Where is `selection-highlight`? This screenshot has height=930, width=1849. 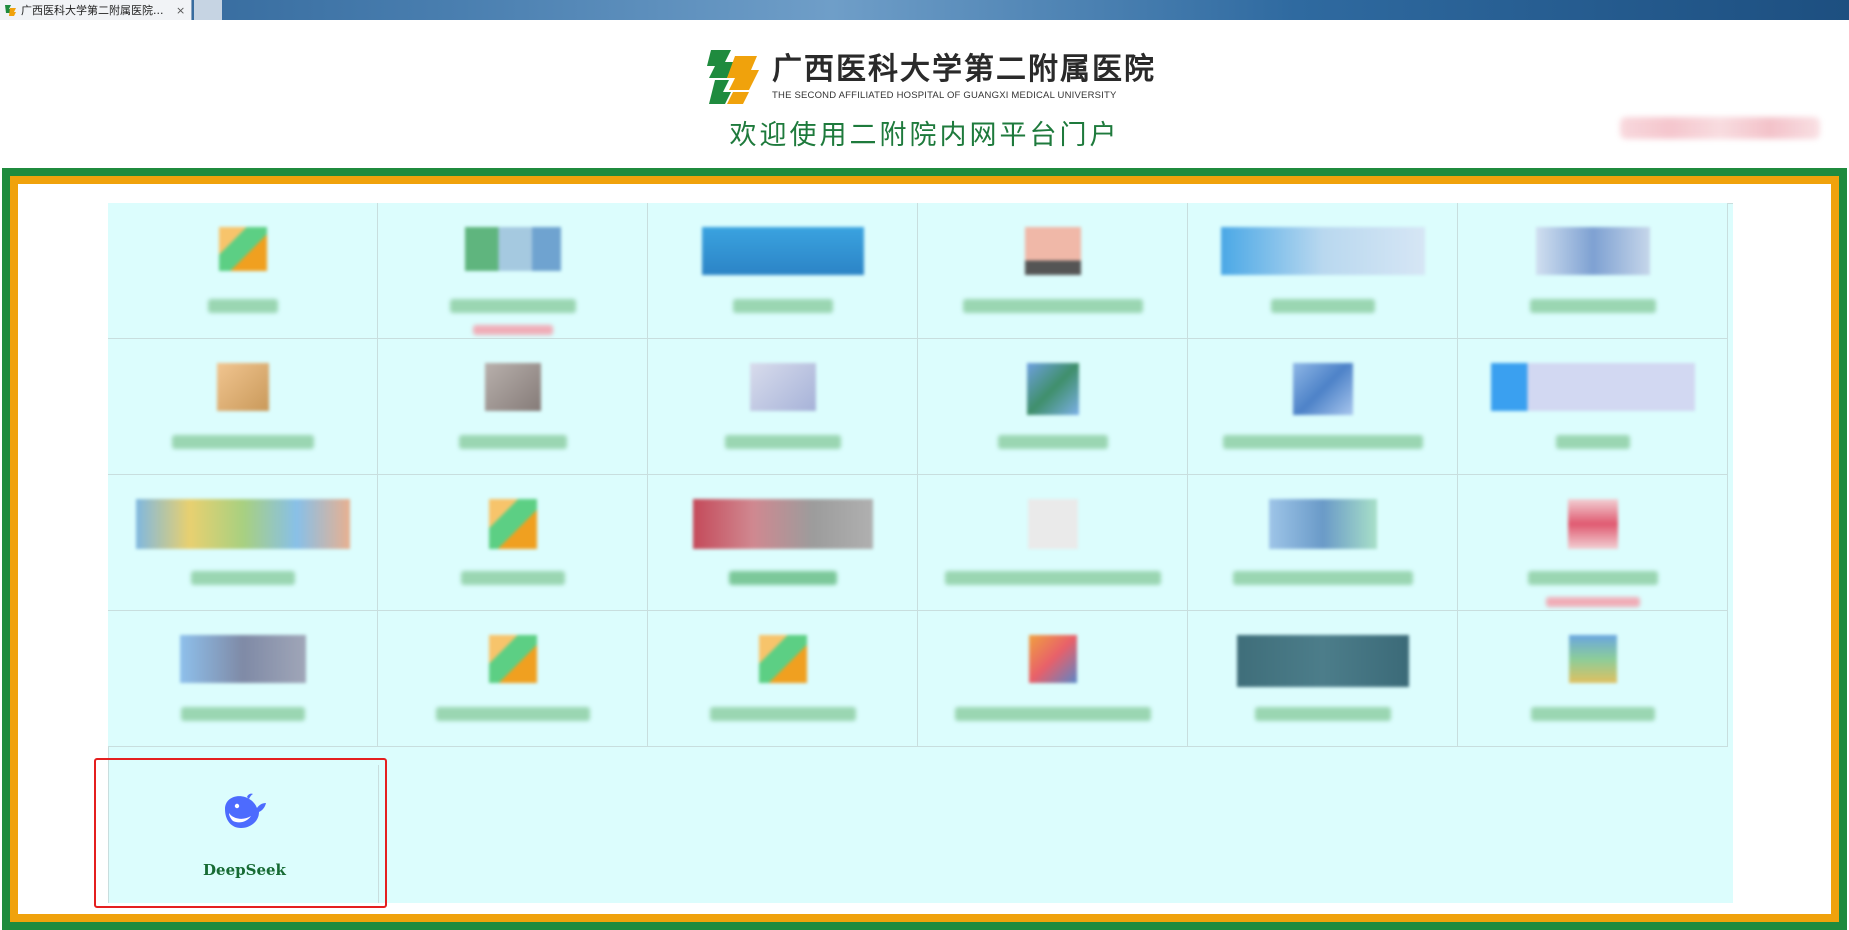
selection-highlight is located at coordinates (240, 833).